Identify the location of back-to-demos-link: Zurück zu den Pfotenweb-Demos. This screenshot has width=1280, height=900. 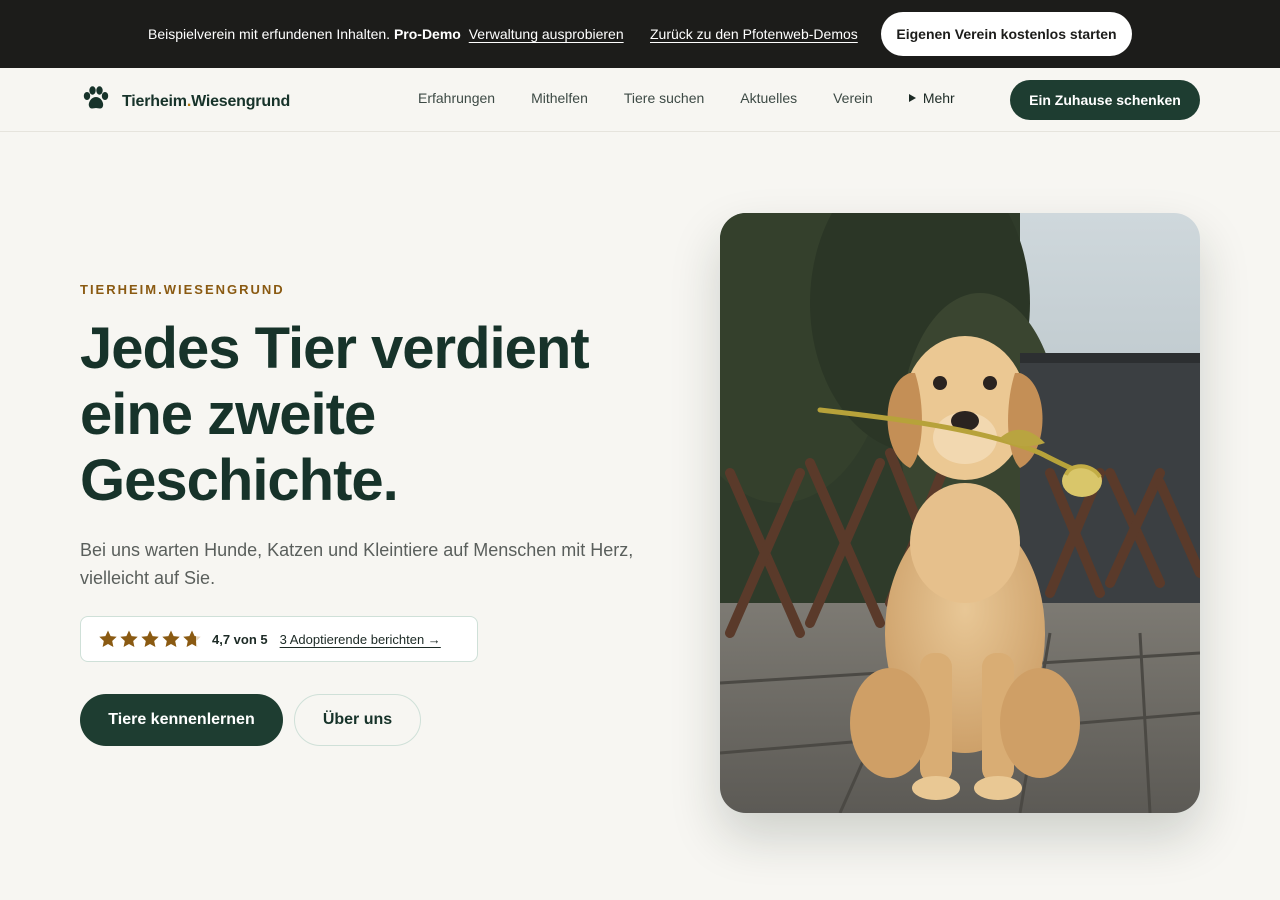
(754, 34).